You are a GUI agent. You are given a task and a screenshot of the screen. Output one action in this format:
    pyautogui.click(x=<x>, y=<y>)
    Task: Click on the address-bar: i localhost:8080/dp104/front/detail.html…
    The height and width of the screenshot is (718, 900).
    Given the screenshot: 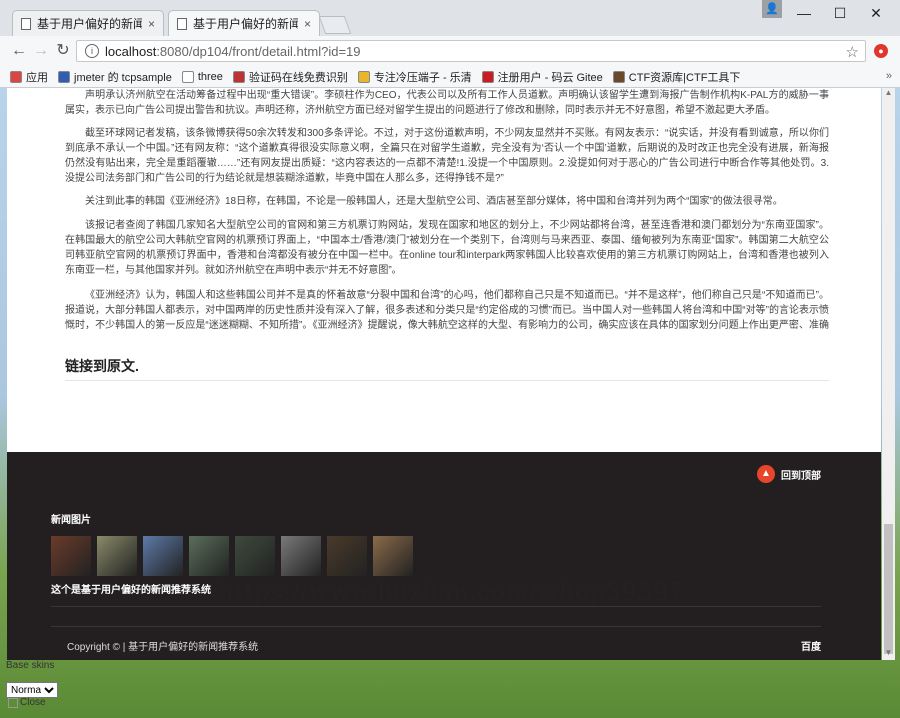 What is the action you would take?
    pyautogui.click(x=471, y=51)
    